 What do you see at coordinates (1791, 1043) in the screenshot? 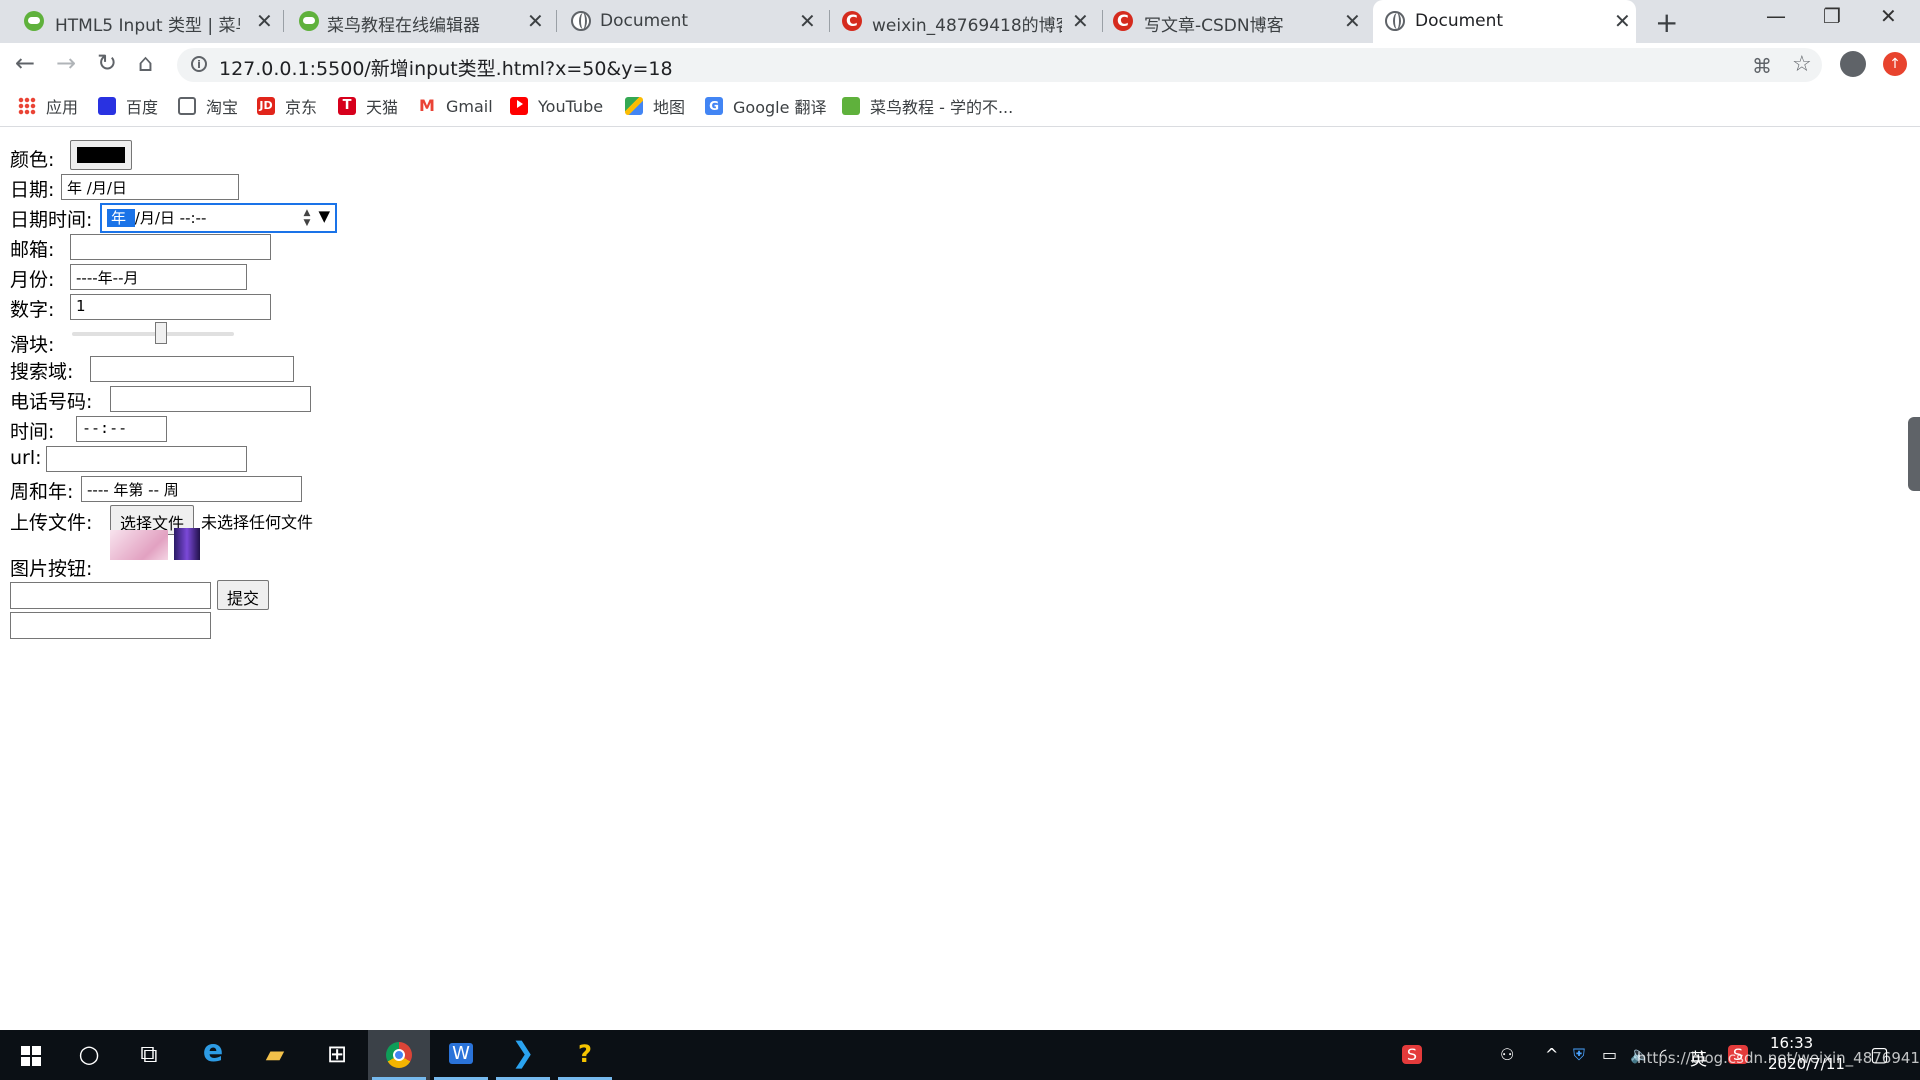
I see `clock-time: 16:33` at bounding box center [1791, 1043].